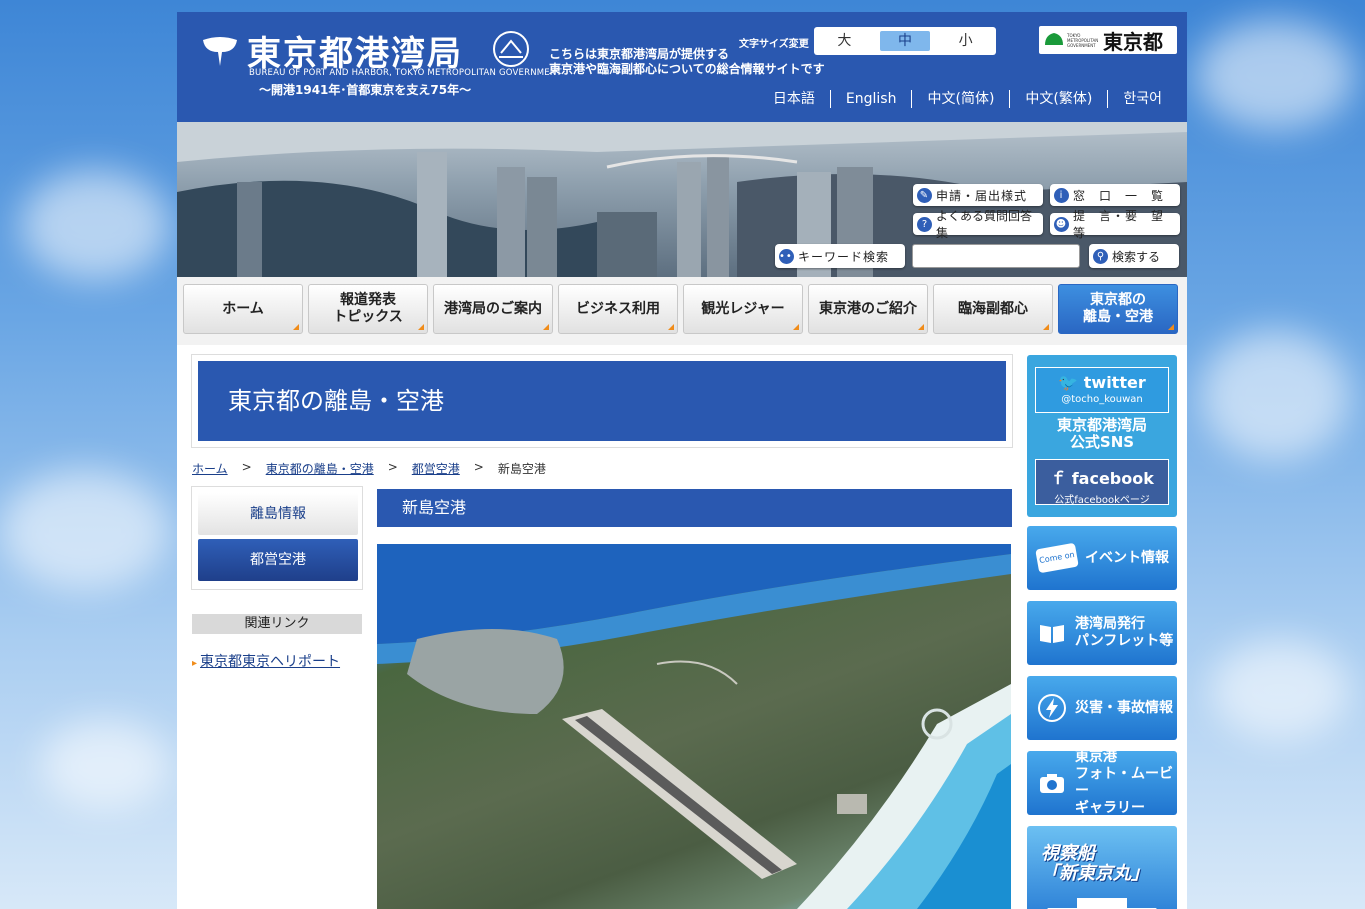 The height and width of the screenshot is (909, 1365). What do you see at coordinates (1102, 442) in the screenshot?
I see `sns-title-line-2: 公式SNS` at bounding box center [1102, 442].